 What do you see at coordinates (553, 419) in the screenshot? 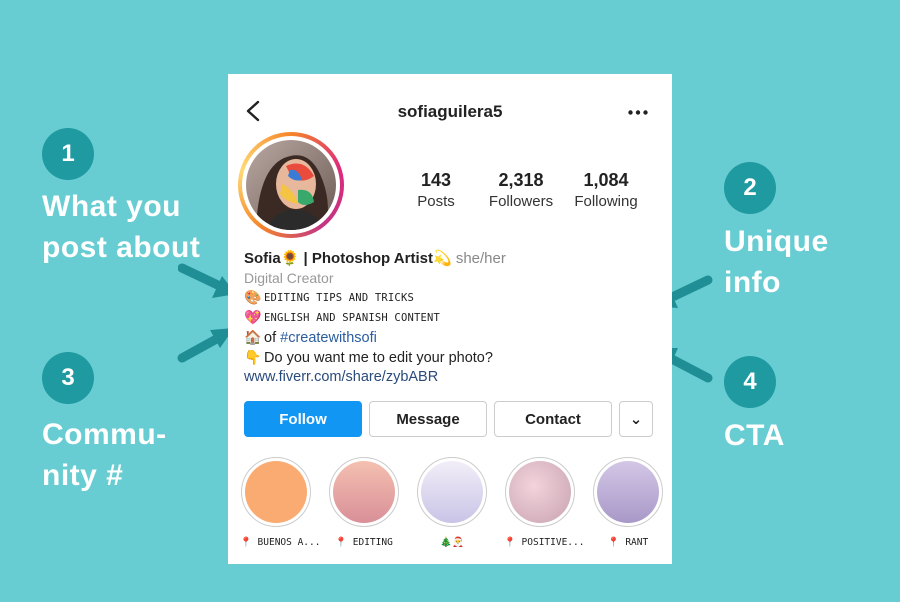
I see `contact-button: Contact` at bounding box center [553, 419].